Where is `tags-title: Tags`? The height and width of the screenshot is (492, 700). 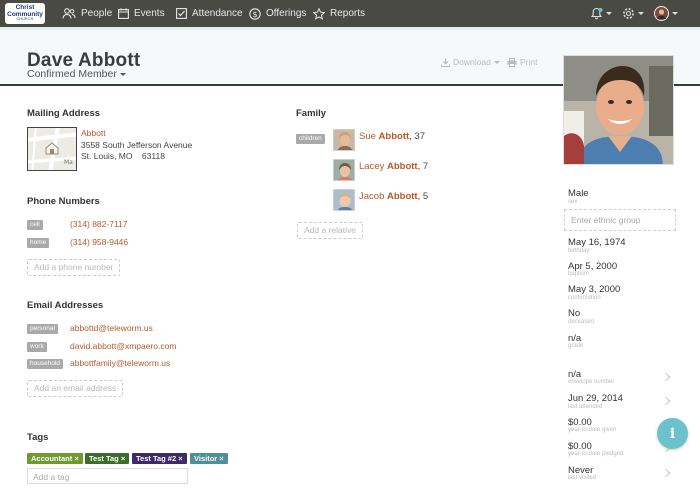
tags-title: Tags is located at coordinates (38, 437).